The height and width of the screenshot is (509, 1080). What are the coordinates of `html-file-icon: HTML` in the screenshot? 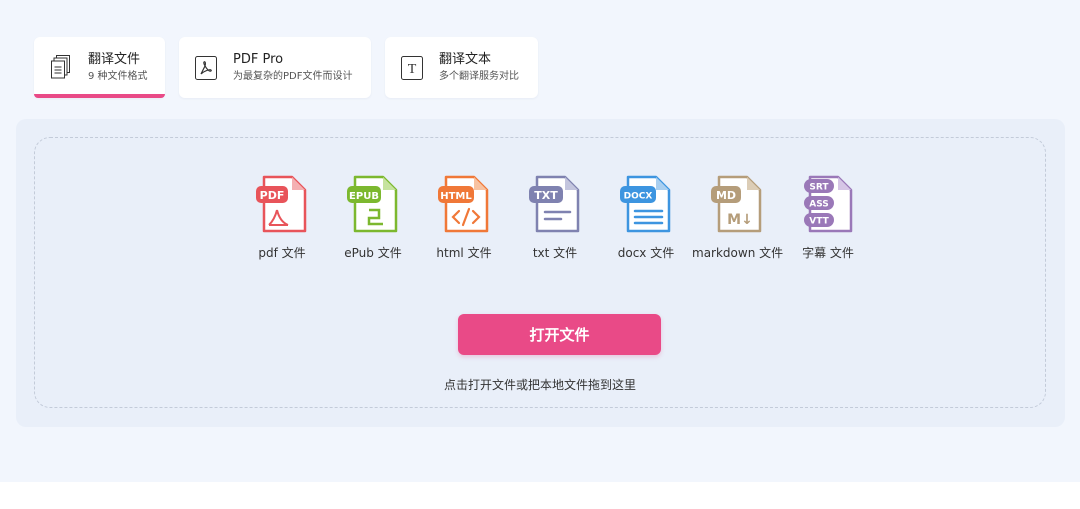 It's located at (463, 204).